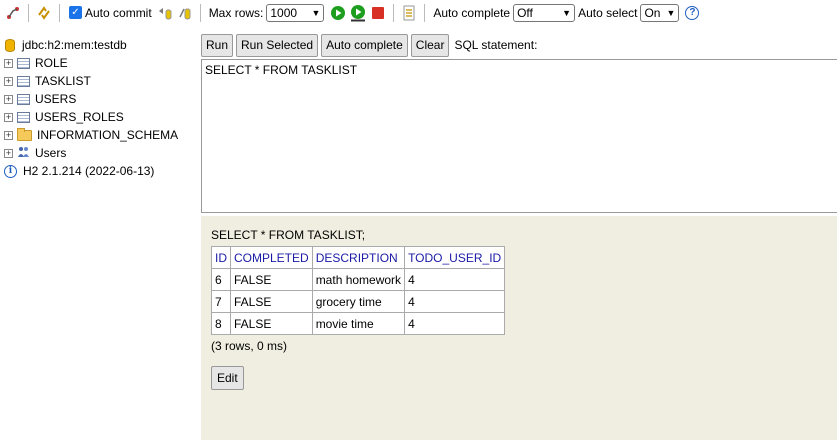 This screenshot has width=837, height=440. What do you see at coordinates (108, 135) in the screenshot?
I see `tree-item-label: INFORMATION_SCHEMA` at bounding box center [108, 135].